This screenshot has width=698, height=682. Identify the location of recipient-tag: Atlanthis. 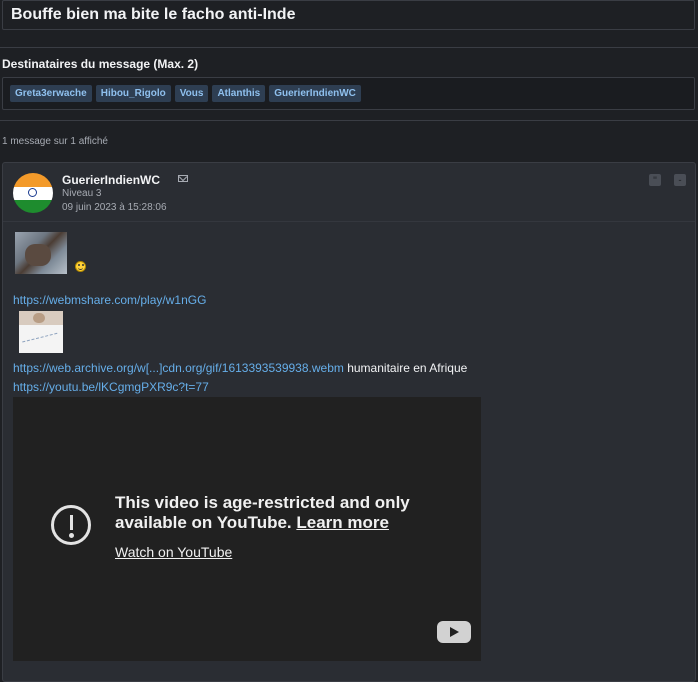
(239, 93).